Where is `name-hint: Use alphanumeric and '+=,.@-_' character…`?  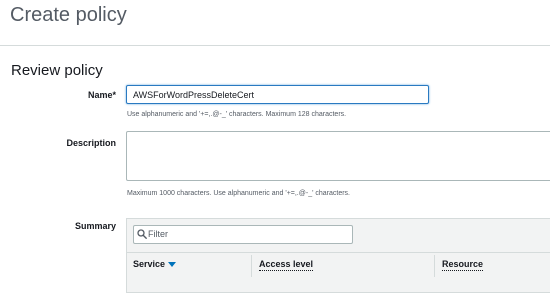
name-hint: Use alphanumeric and '+=,.@-_' character… is located at coordinates (237, 114).